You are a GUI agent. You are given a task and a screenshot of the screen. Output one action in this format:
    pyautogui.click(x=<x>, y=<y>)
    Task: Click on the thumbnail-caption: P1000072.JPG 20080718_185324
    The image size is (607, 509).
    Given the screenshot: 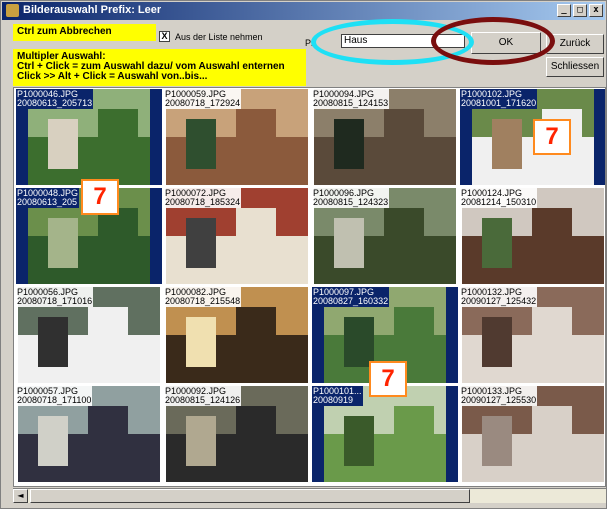 What is the action you would take?
    pyautogui.click(x=203, y=198)
    